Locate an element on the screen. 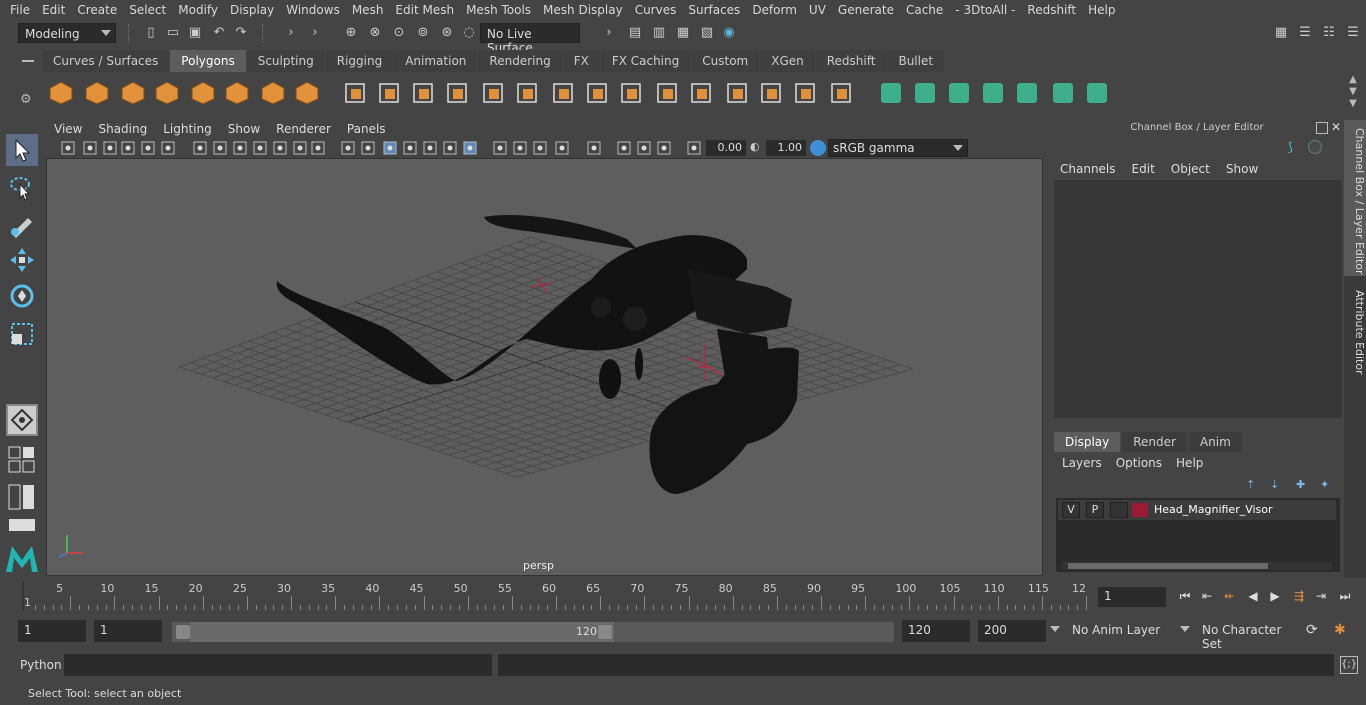  tab-attribute-editor: Attribute Editor is located at coordinates (1355, 337).